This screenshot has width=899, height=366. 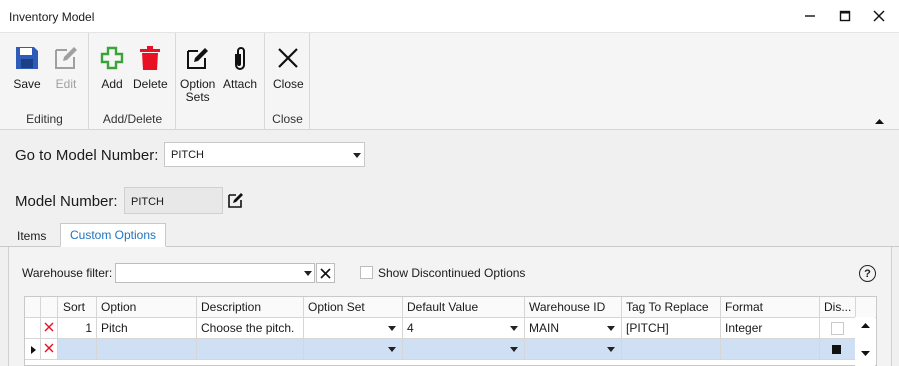 What do you see at coordinates (671, 349) in the screenshot?
I see `new-cell-tag` at bounding box center [671, 349].